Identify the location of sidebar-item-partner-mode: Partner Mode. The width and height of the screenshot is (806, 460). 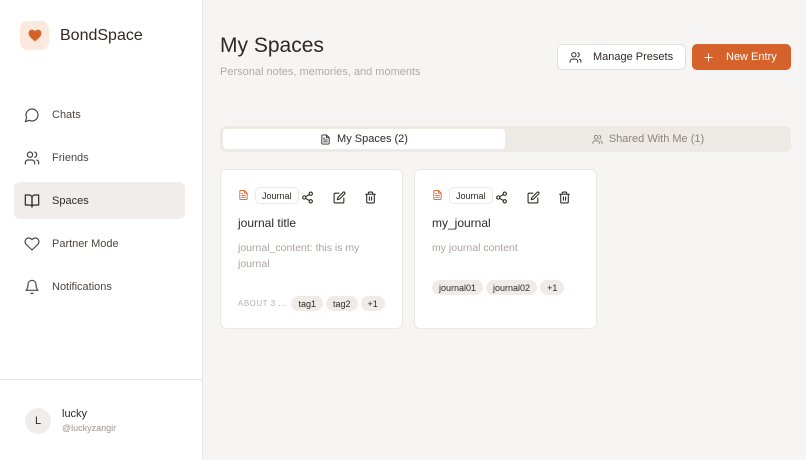
(99, 243).